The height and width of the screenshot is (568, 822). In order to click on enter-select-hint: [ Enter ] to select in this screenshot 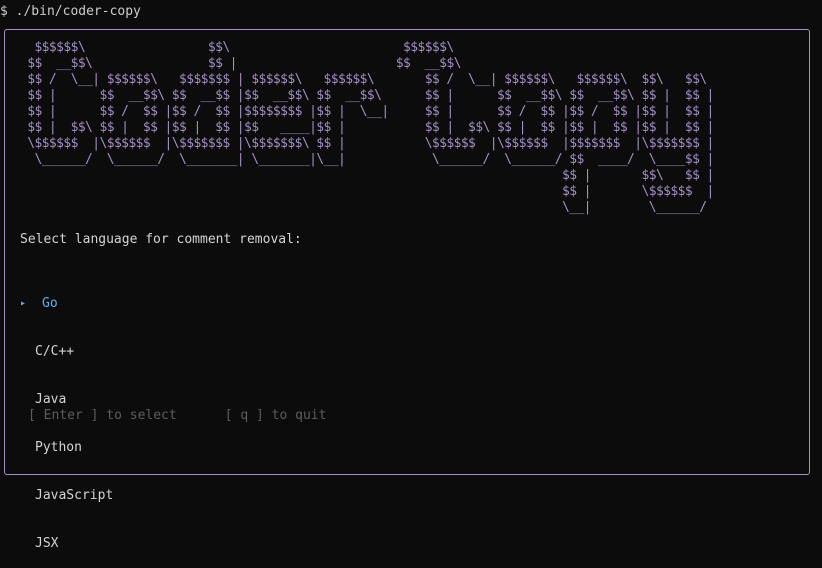, I will do `click(102, 415)`.